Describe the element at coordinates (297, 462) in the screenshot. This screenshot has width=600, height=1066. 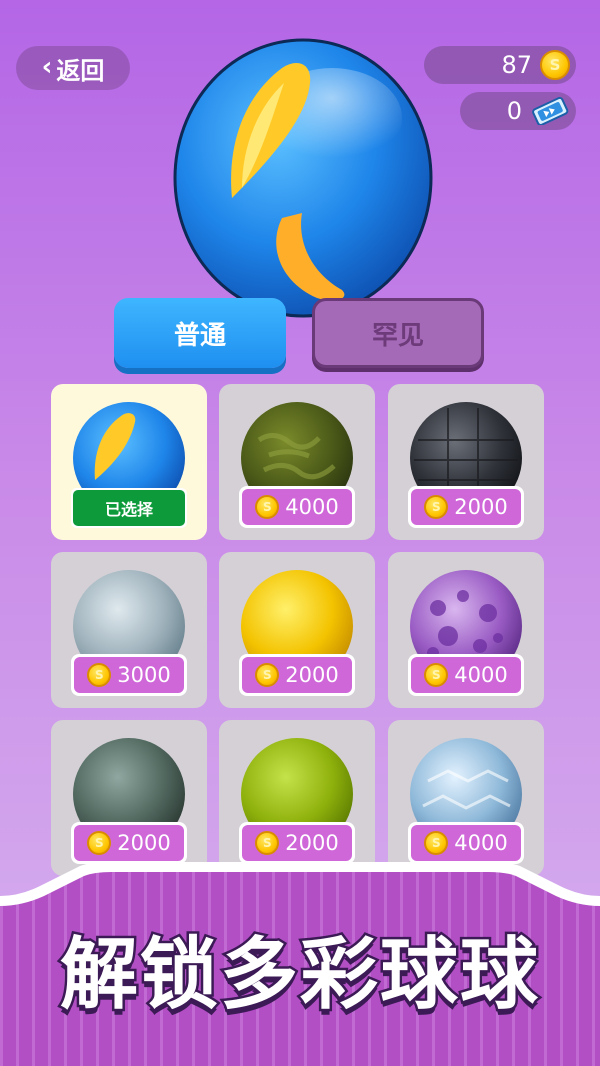
I see `ball-item-2: 4000` at that location.